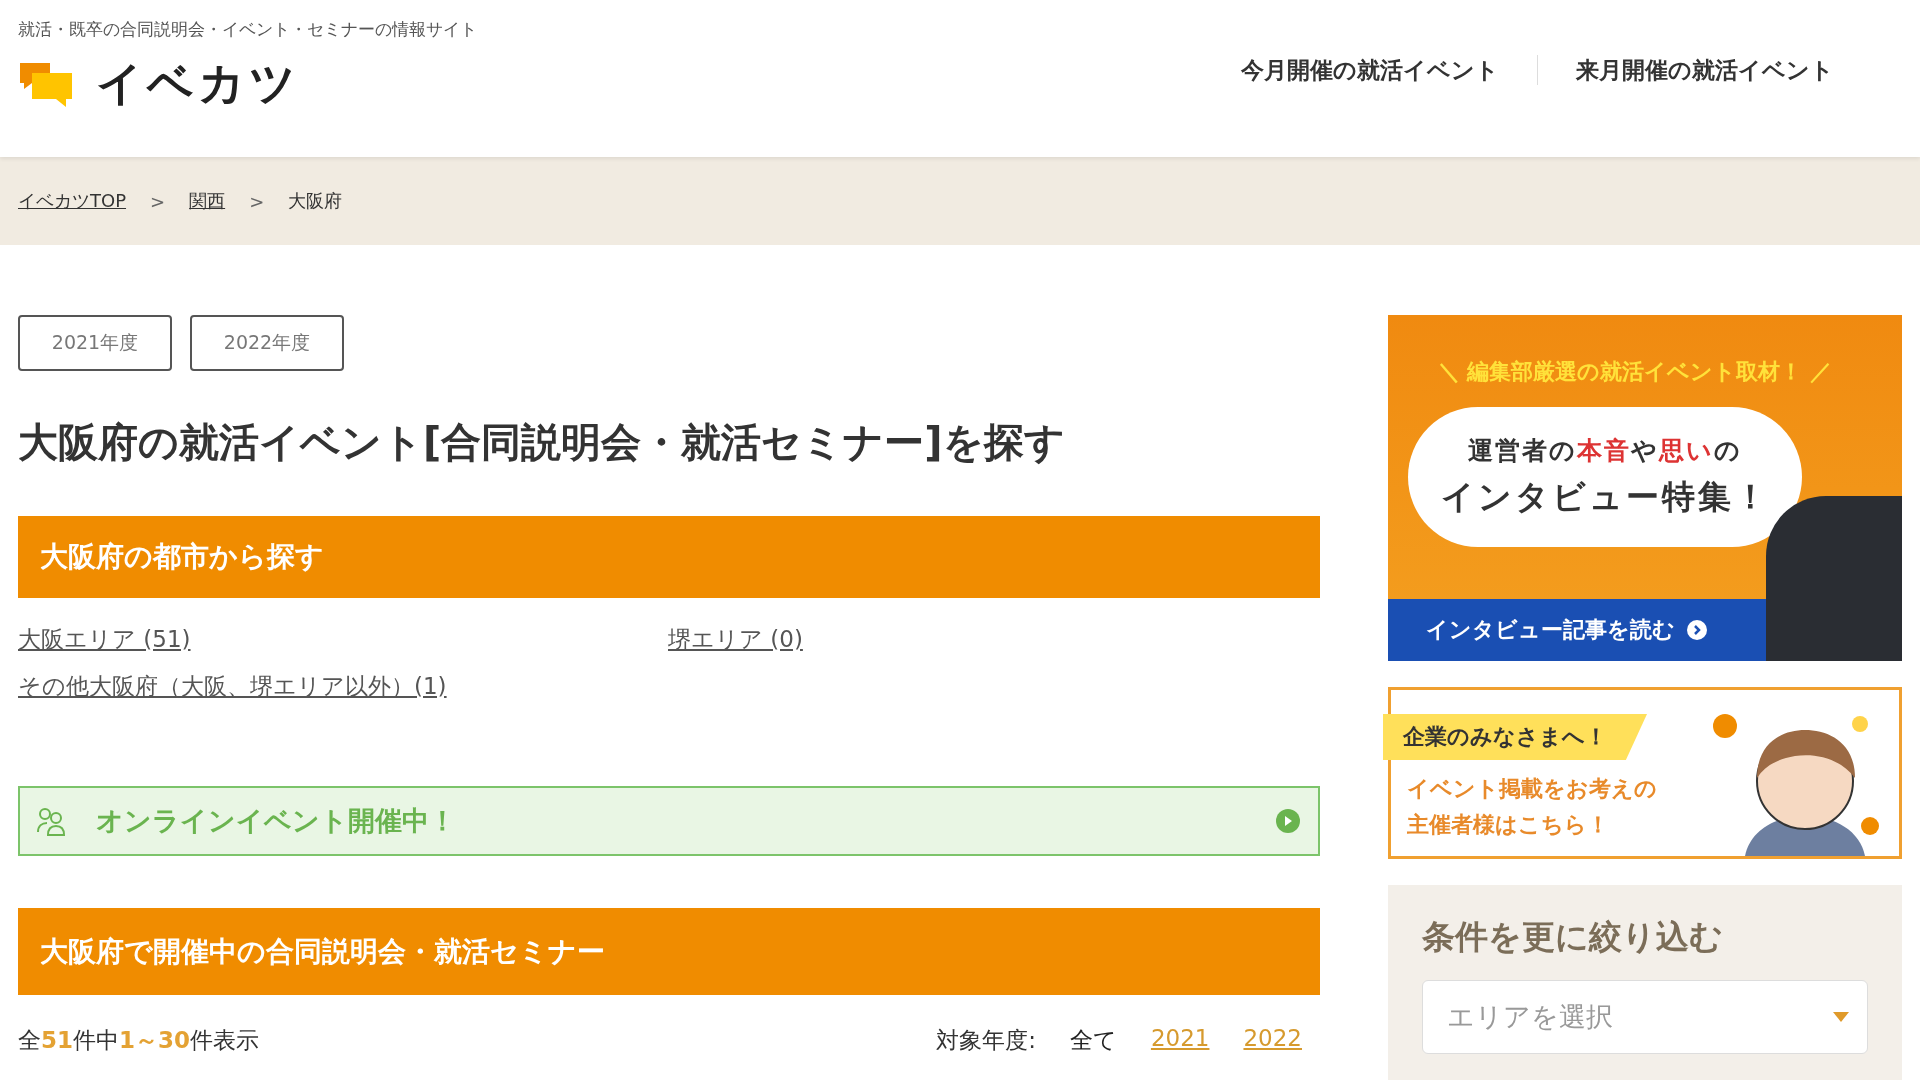  Describe the element at coordinates (51, 821) in the screenshot. I see `people-icon` at that location.